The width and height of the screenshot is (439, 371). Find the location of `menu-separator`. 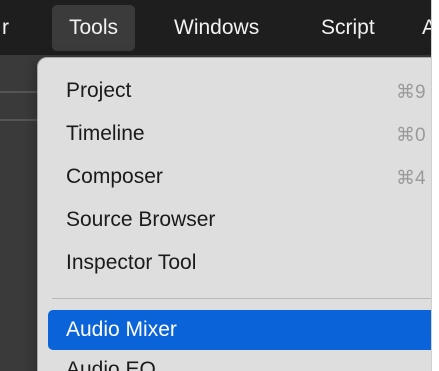

menu-separator is located at coordinates (245, 298).